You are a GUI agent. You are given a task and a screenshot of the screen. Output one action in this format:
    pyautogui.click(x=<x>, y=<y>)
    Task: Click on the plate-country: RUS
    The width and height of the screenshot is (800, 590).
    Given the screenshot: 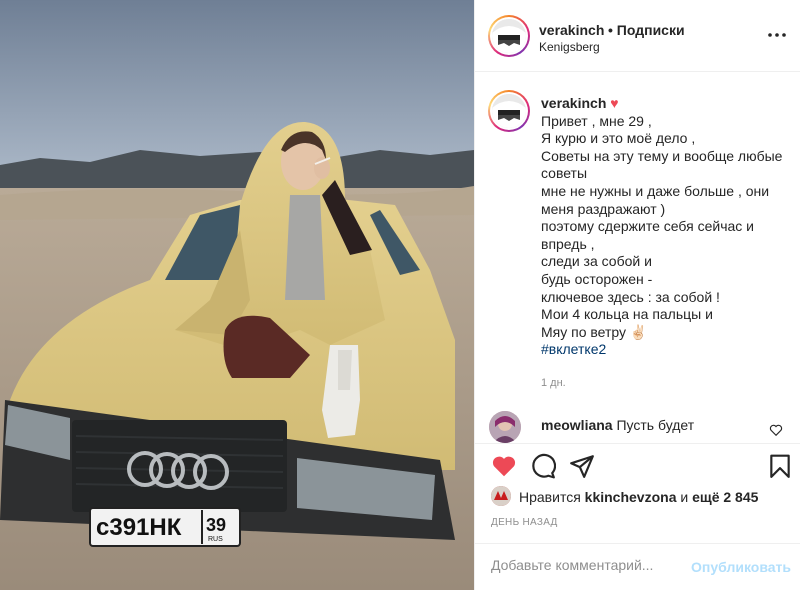 What is the action you would take?
    pyautogui.click(x=215, y=539)
    